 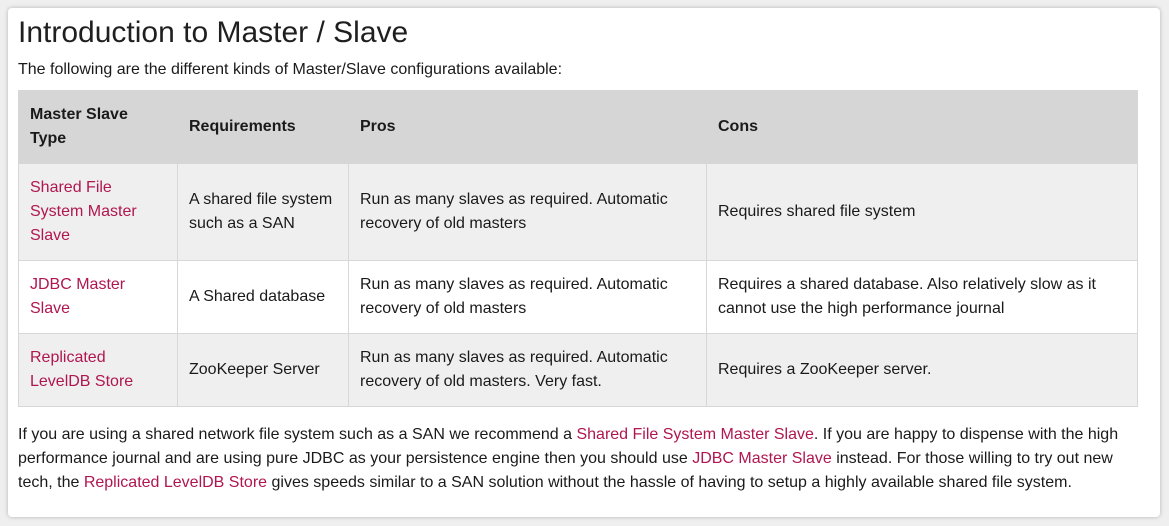 I want to click on jdbc-master-slave-inline-link: JDBC Master Slave, so click(x=762, y=458).